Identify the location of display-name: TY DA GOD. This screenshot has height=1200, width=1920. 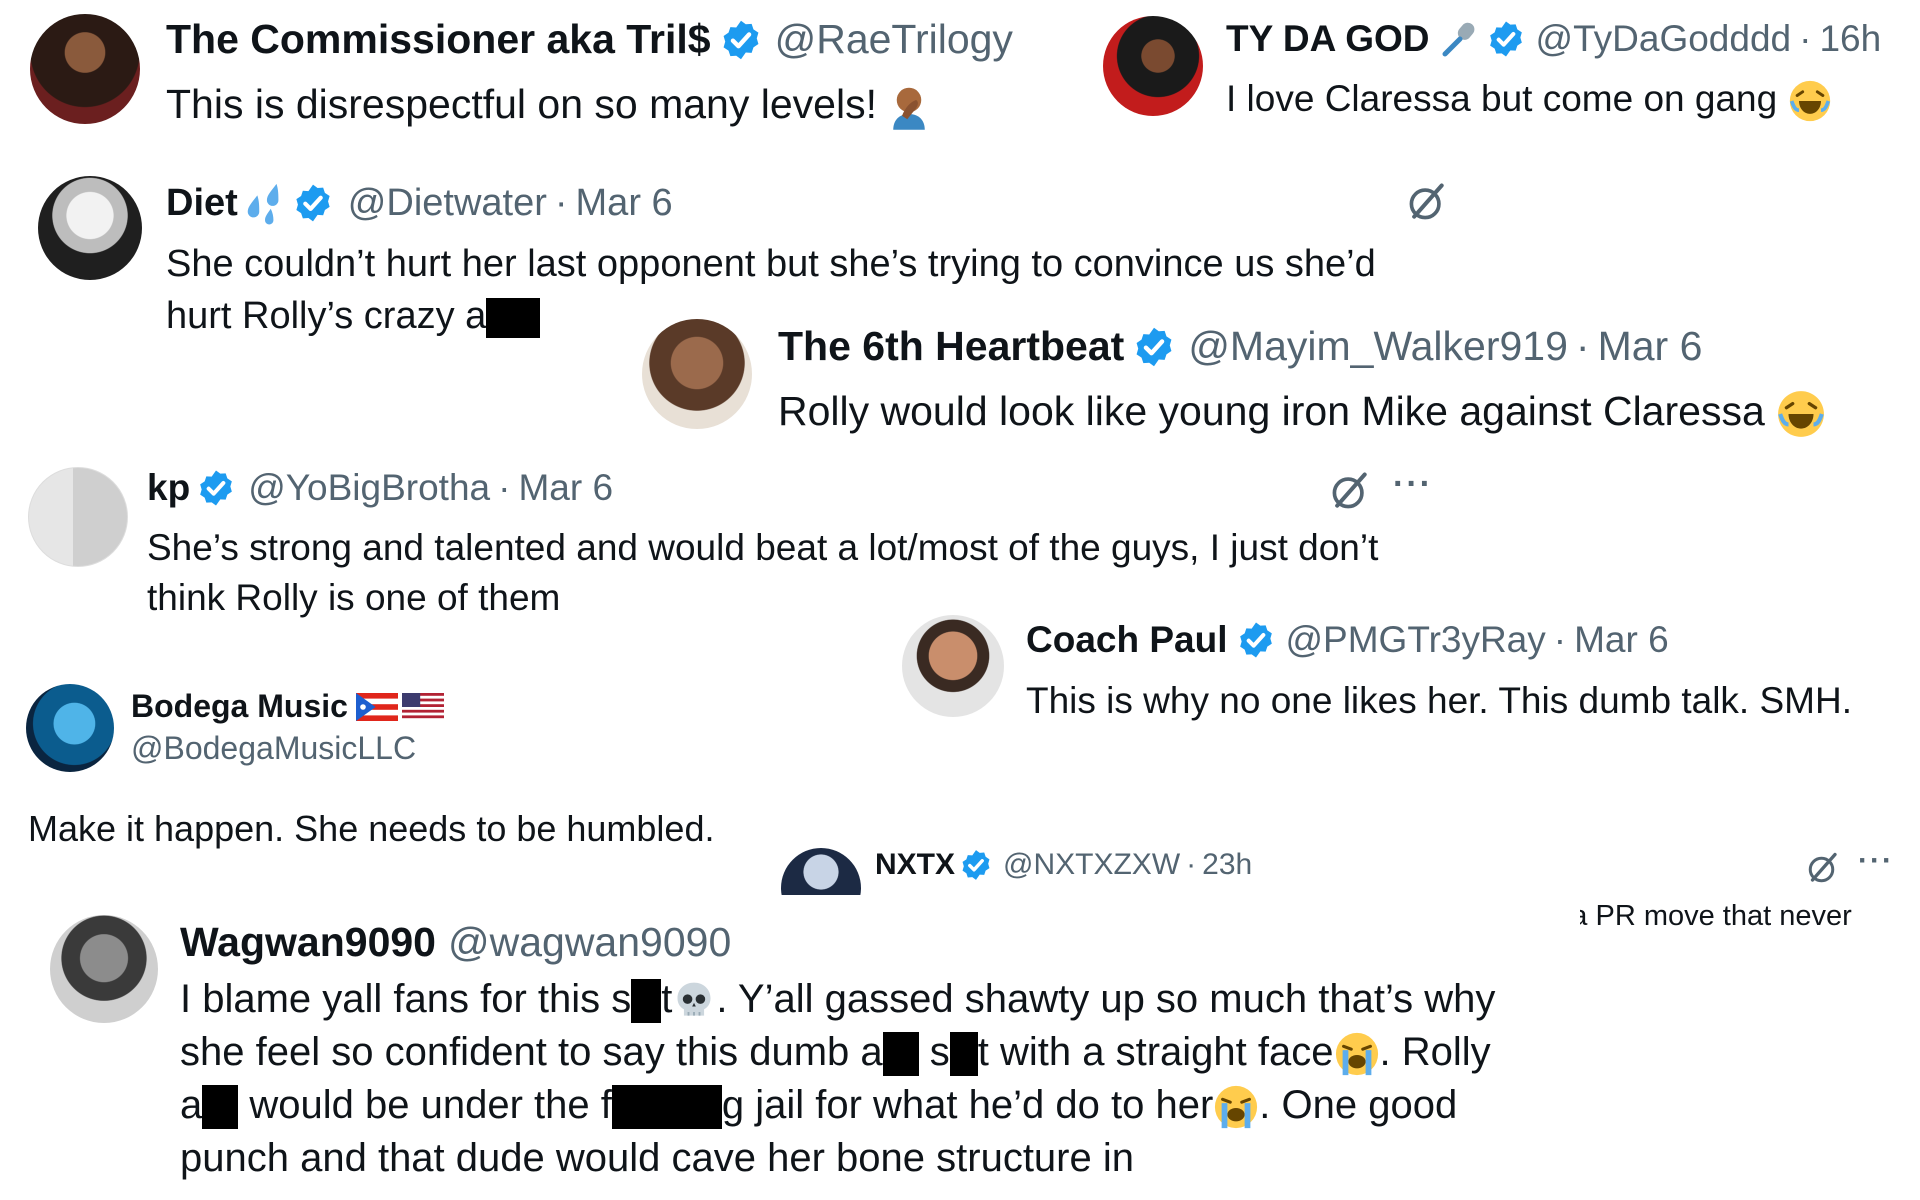
(1328, 39).